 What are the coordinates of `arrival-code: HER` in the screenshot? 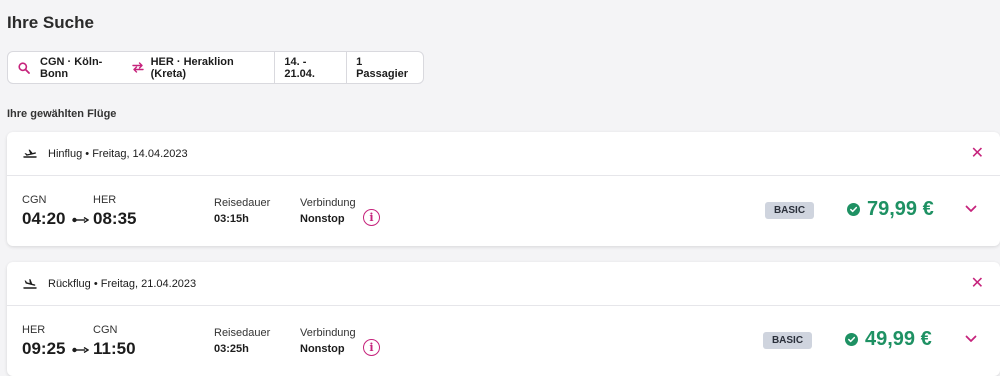 It's located at (105, 200).